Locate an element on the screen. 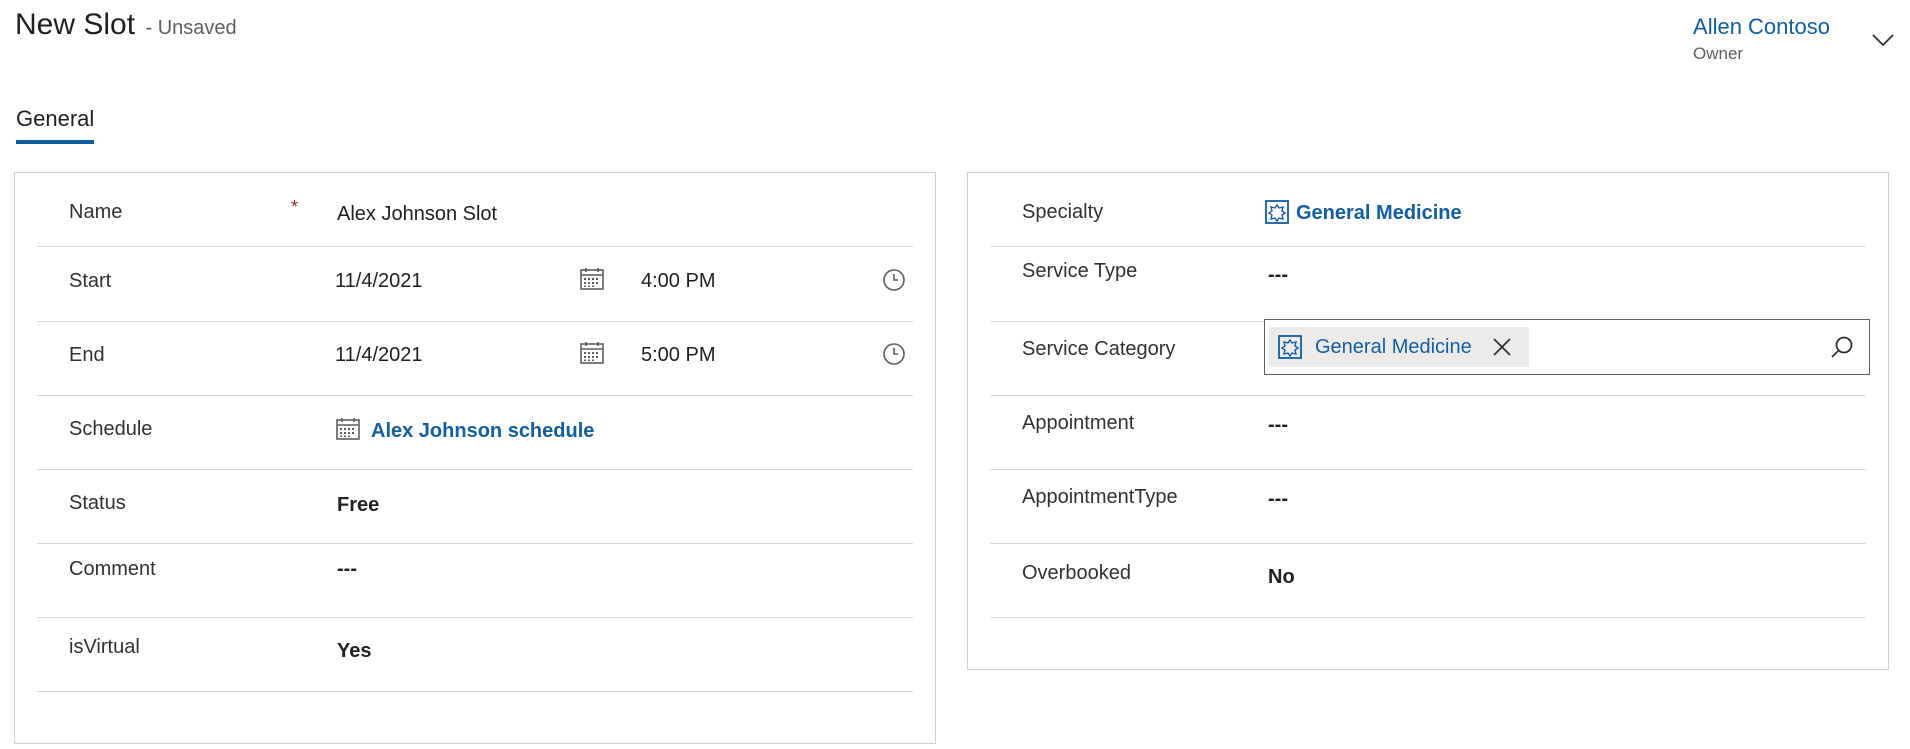 Image resolution: width=1910 pixels, height=749 pixels. appointment-label: Appointment is located at coordinates (1078, 423).